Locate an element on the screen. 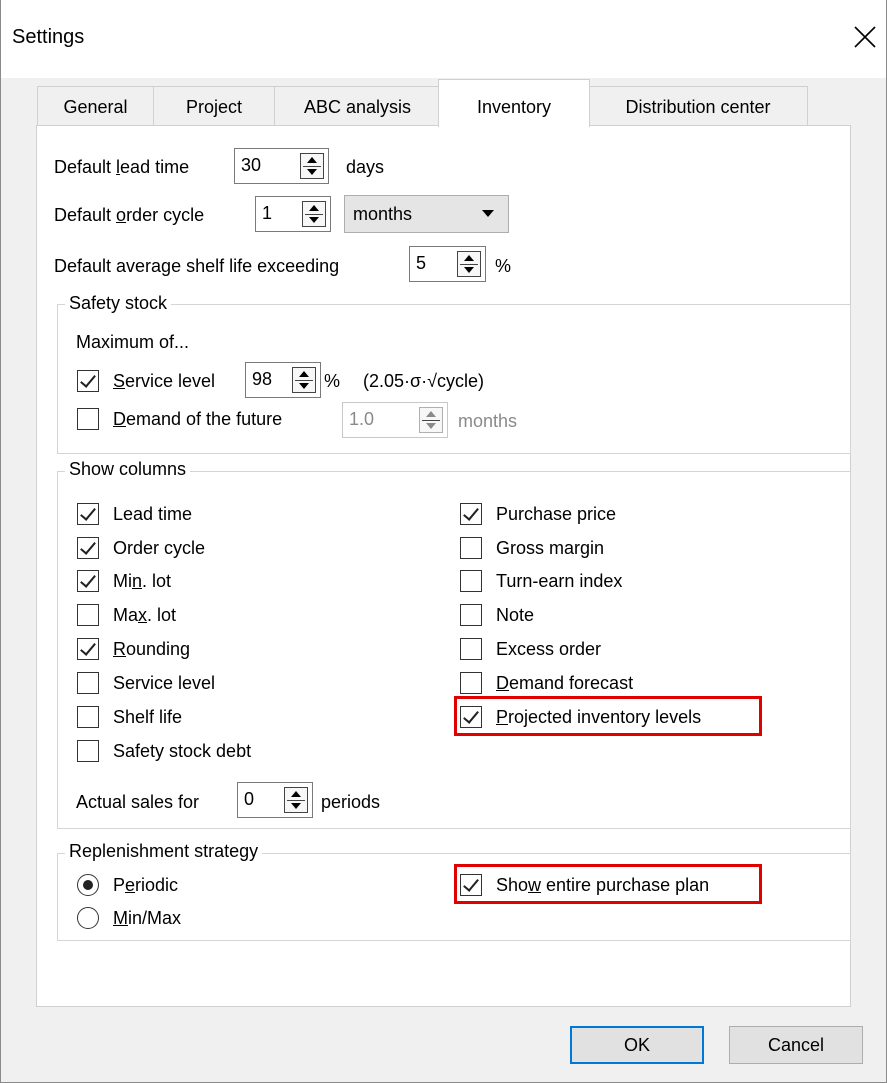 The image size is (887, 1083). lead-time-value: 30 is located at coordinates (251, 165).